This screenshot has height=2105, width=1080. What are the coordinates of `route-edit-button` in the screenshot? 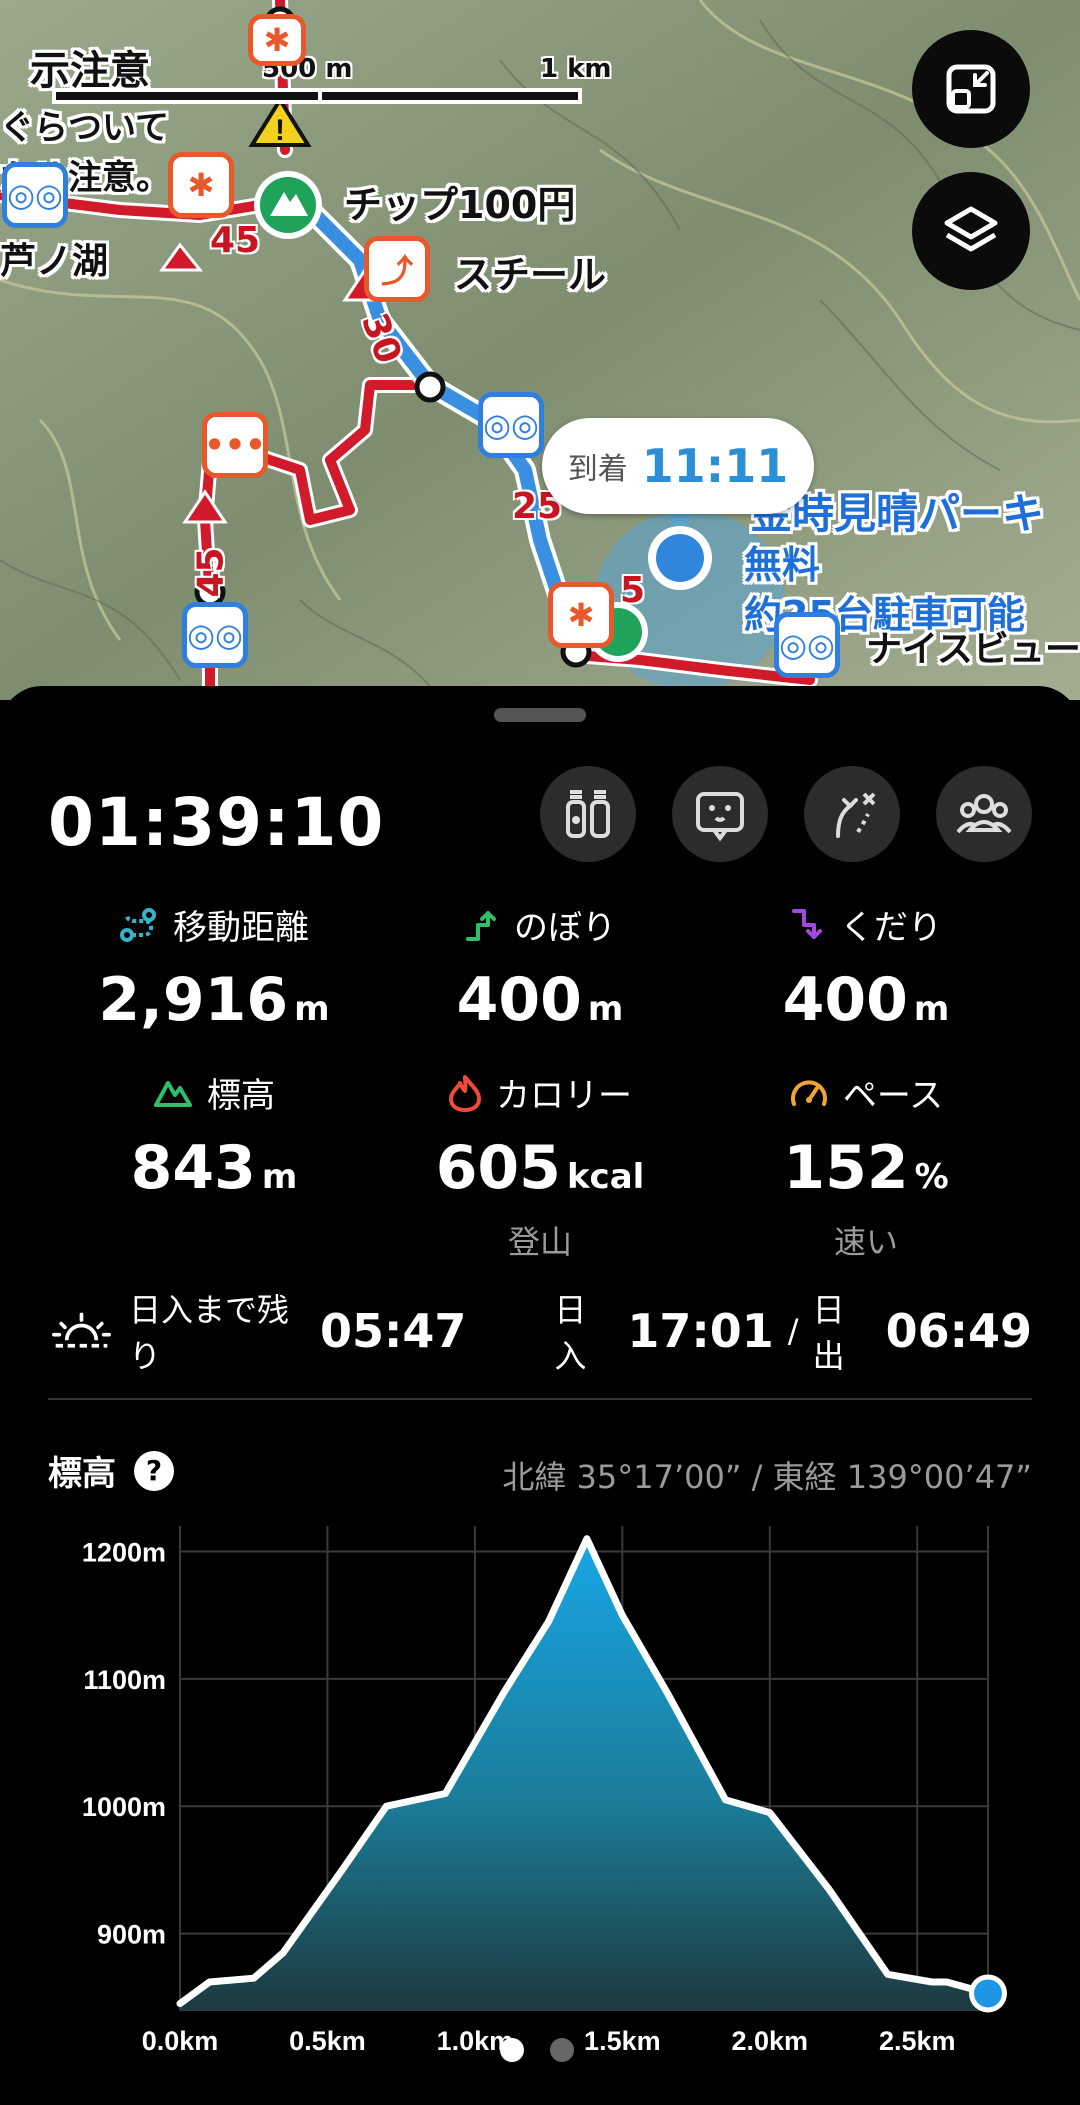 It's located at (852, 814).